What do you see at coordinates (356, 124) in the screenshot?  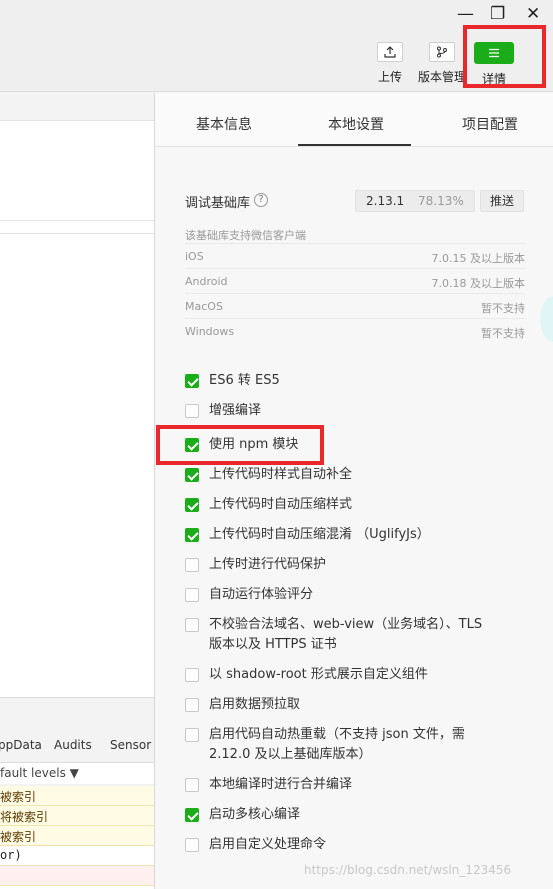 I see `tab-local-settings: 本地设置` at bounding box center [356, 124].